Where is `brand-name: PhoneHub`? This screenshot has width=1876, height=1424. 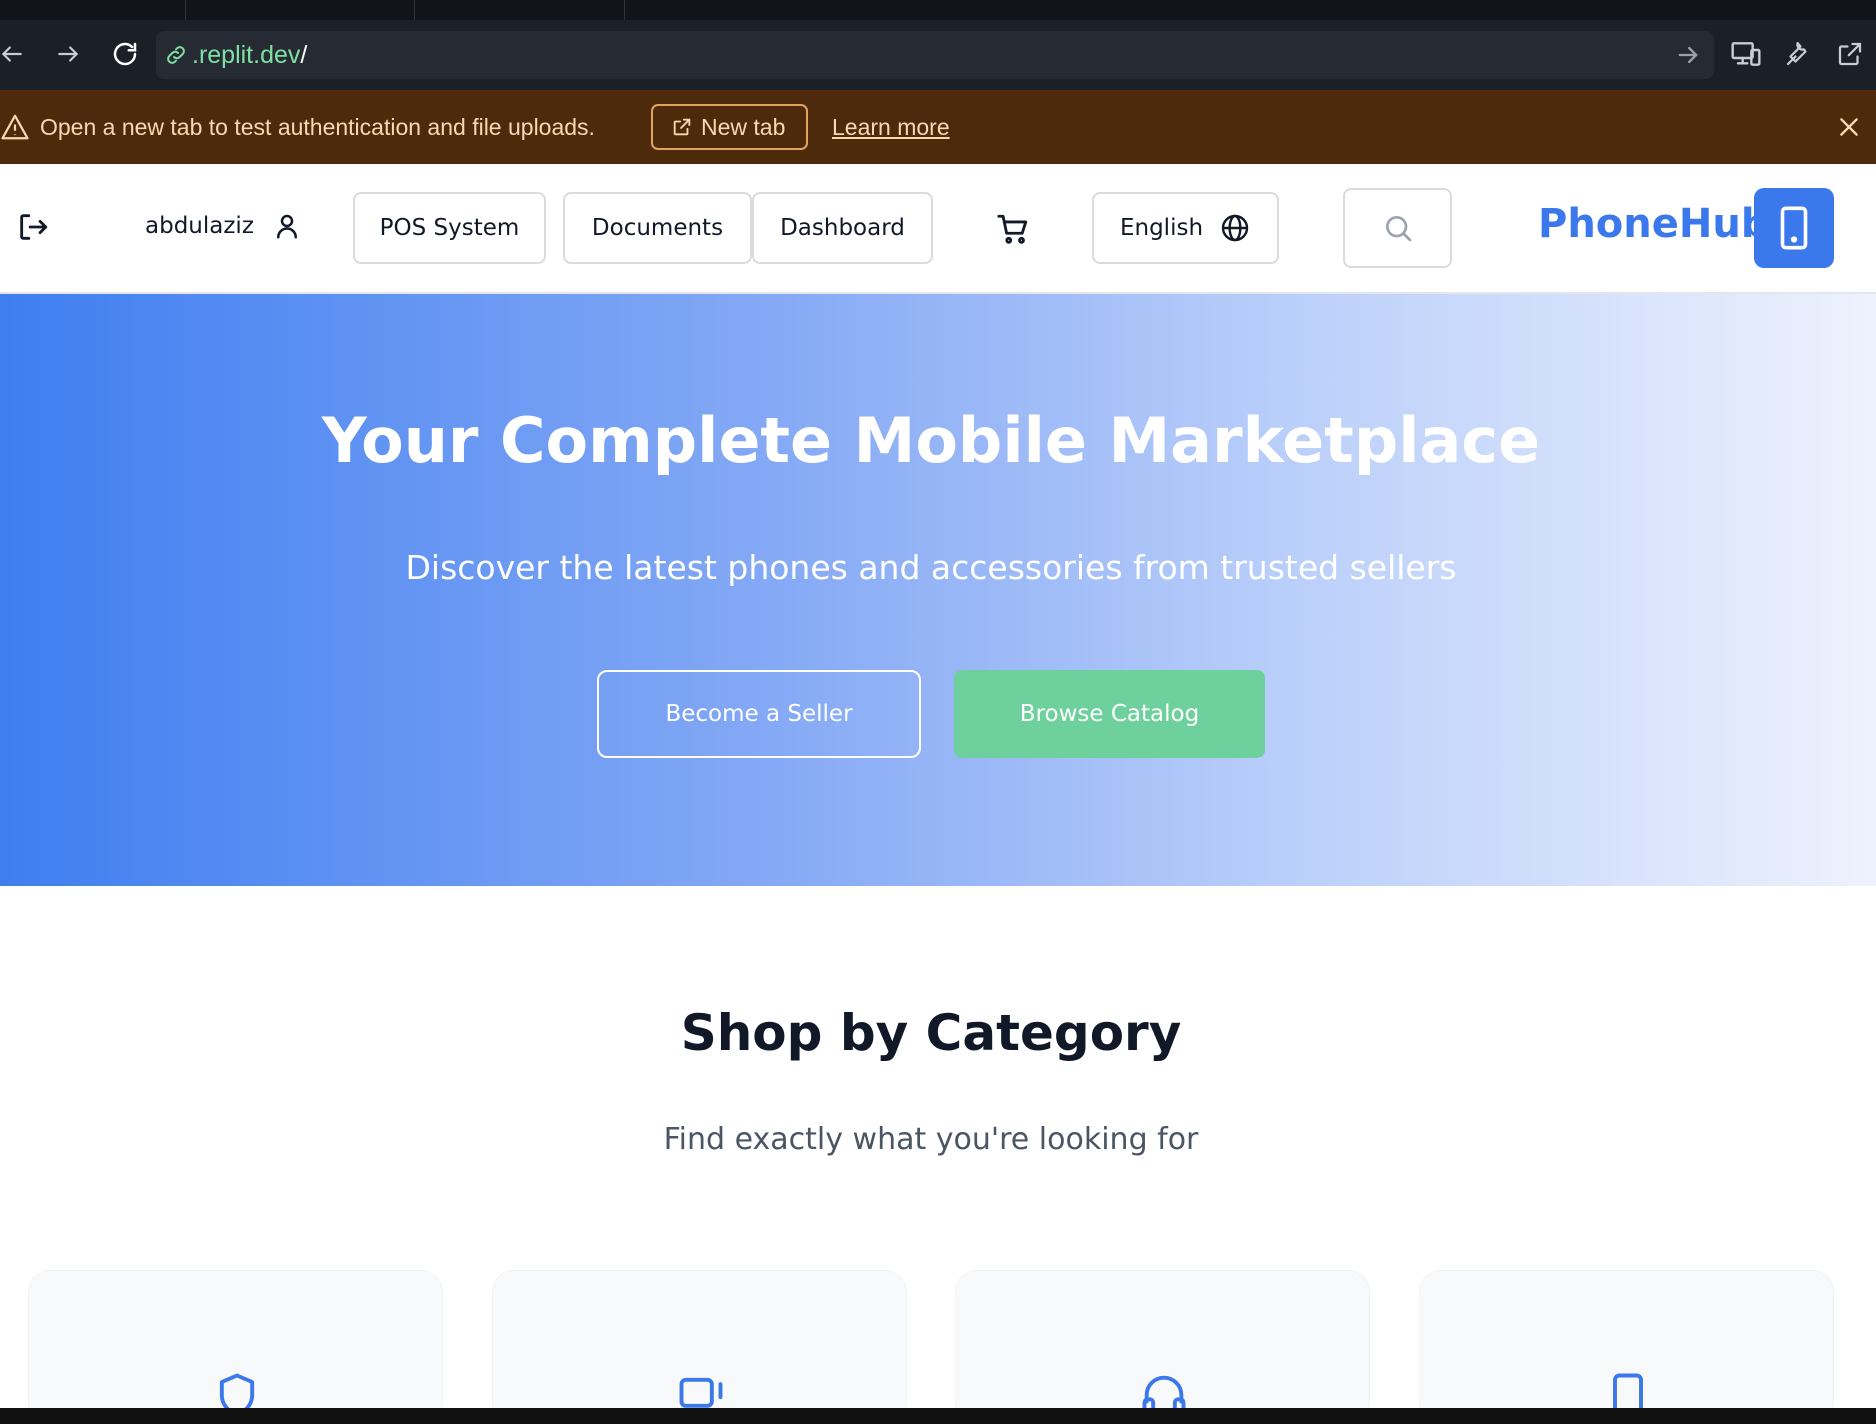 brand-name: PhoneHub is located at coordinates (1653, 224).